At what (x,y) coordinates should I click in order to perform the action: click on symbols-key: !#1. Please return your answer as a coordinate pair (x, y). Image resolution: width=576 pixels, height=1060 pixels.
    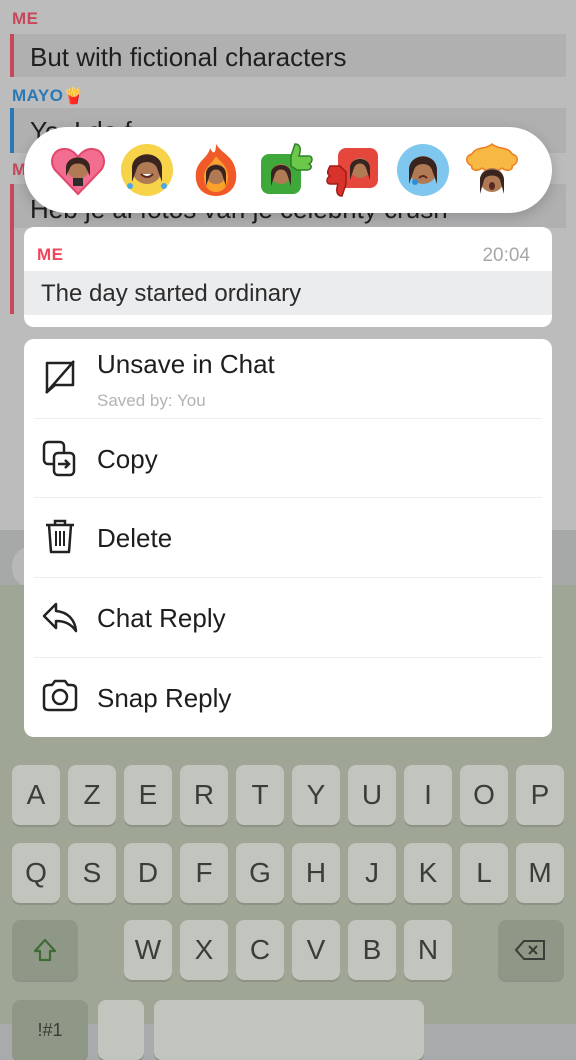
    Looking at the image, I should click on (50, 1030).